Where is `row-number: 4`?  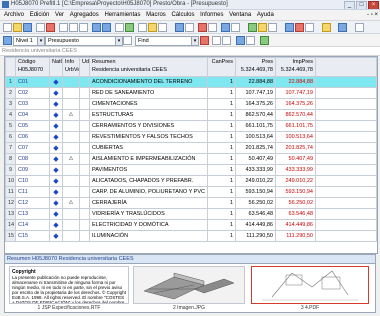
row-number: 4 is located at coordinates (10, 115).